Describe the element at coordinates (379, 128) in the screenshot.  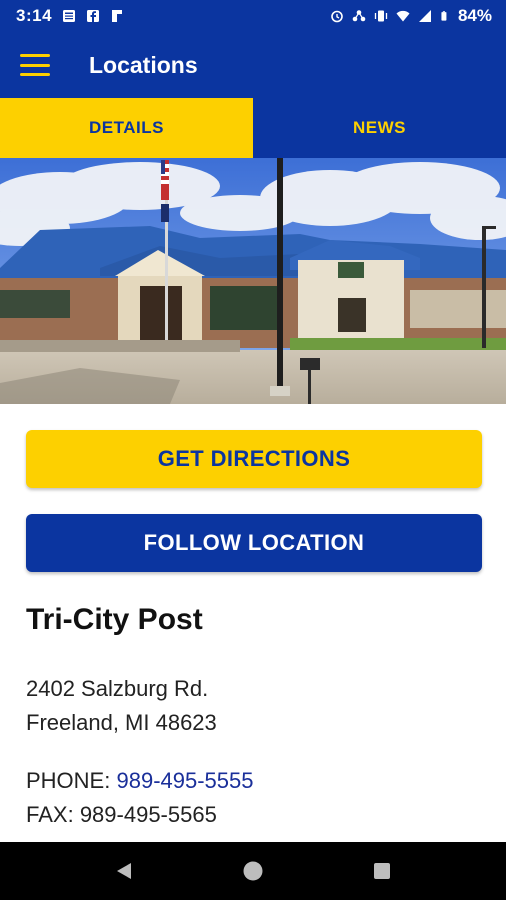
I see `tab-news: NEWS` at that location.